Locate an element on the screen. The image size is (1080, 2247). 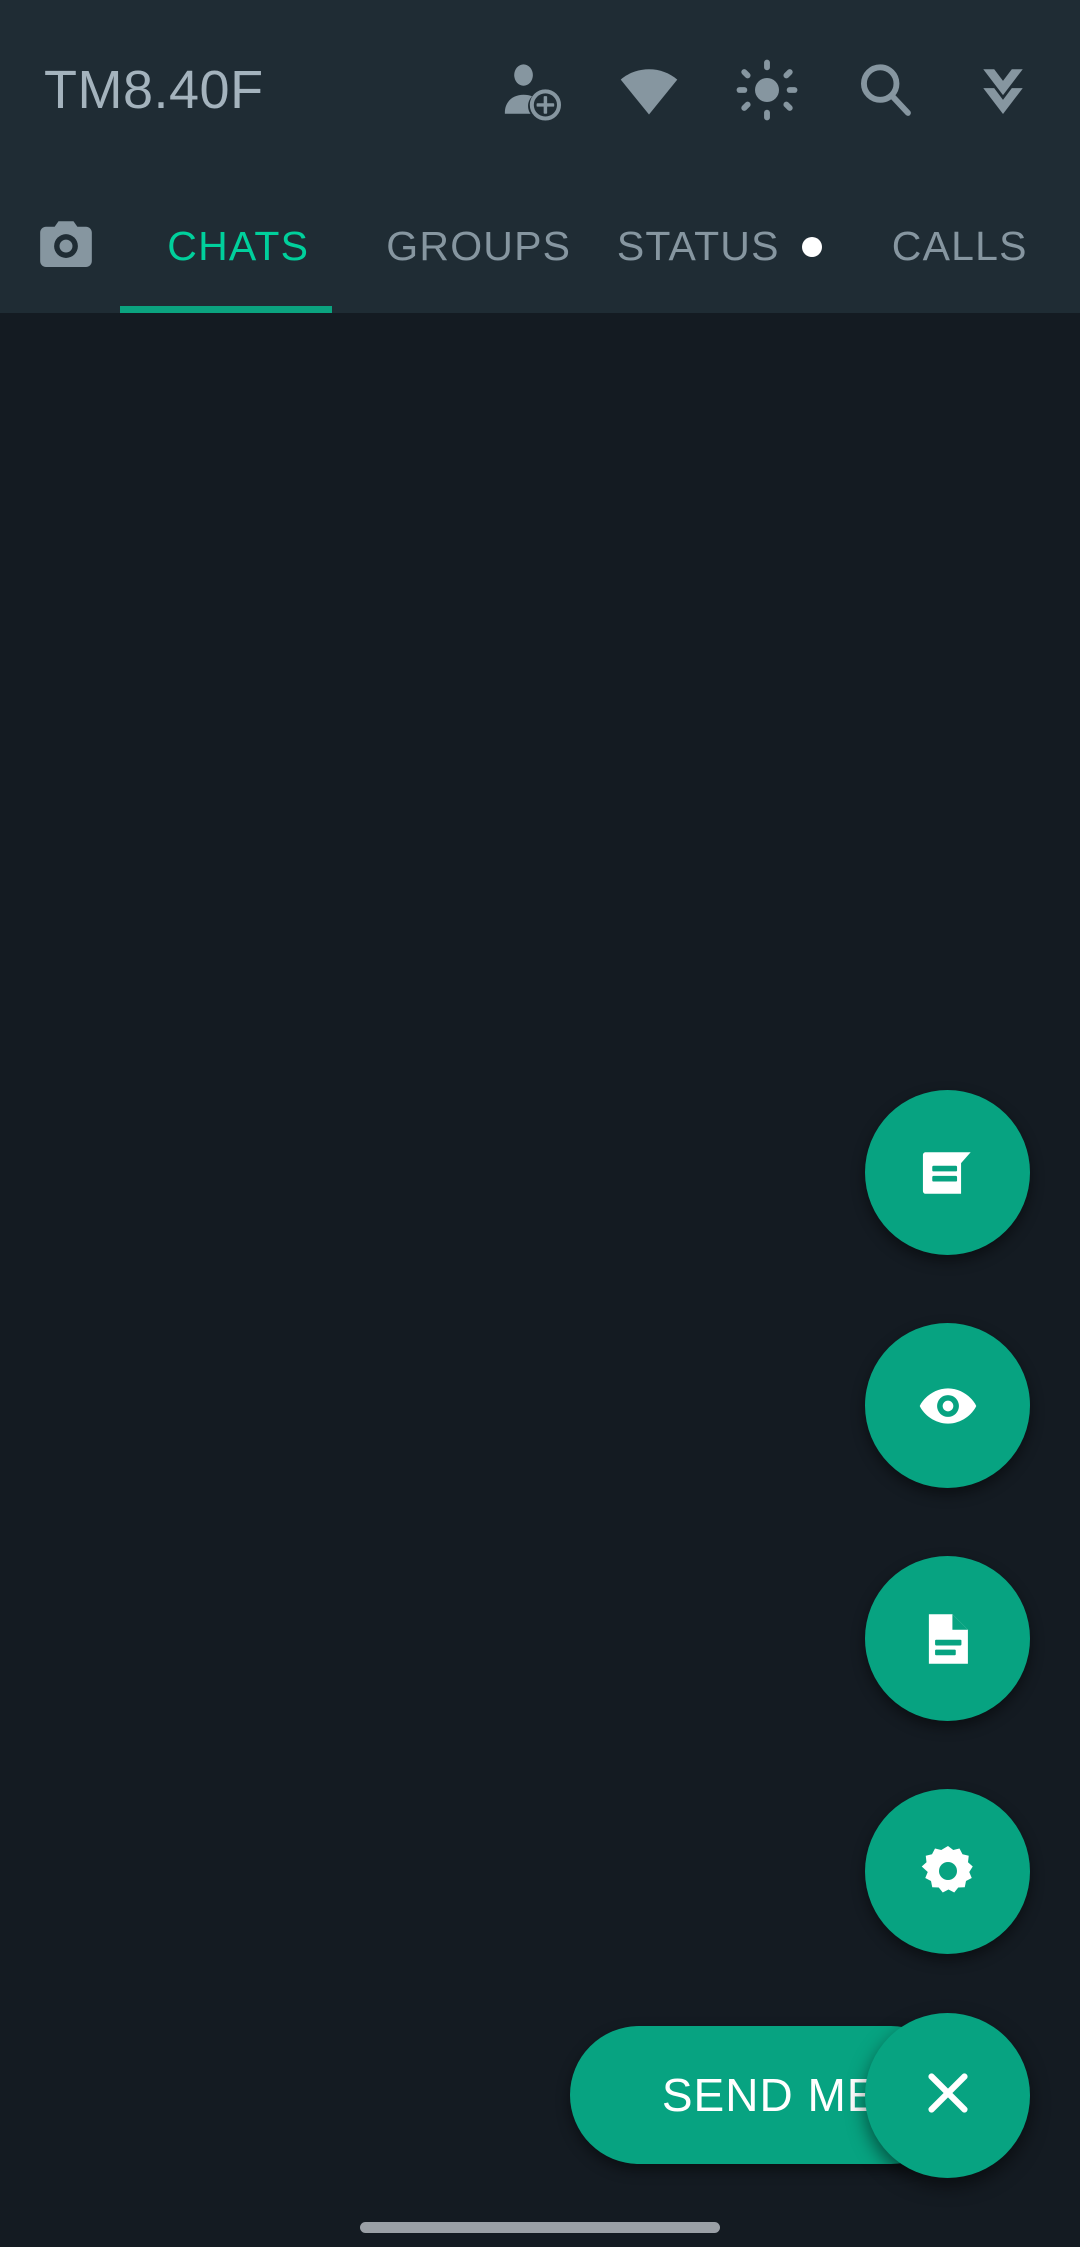
home-indicator is located at coordinates (540, 2227).